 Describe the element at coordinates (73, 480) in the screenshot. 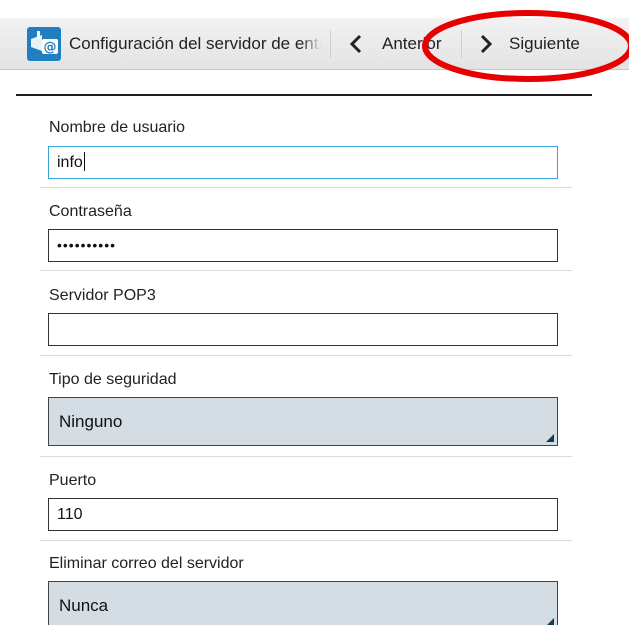

I see `port-label: Puerto` at that location.